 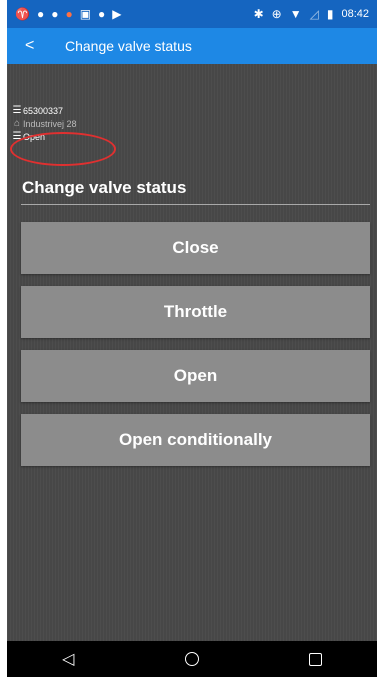 I want to click on divider, so click(x=195, y=204).